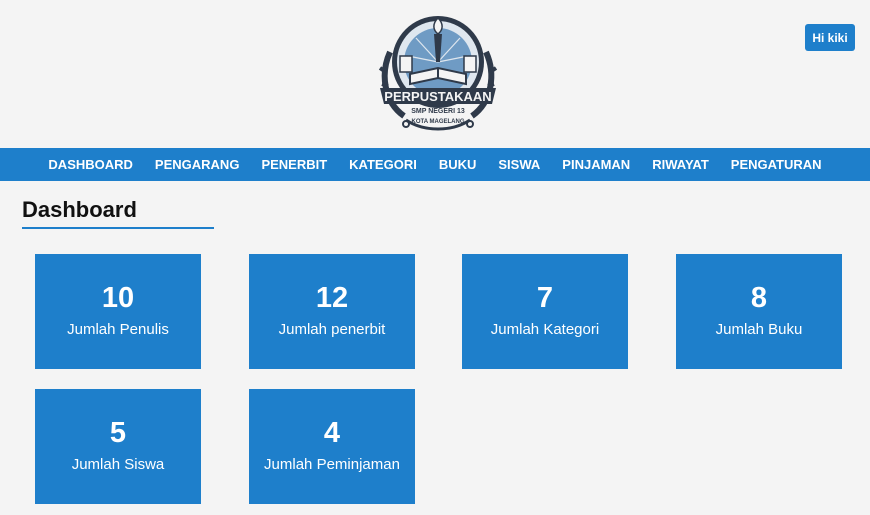  I want to click on stat-card-kategori: 7 Jumlah Kategori, so click(545, 311).